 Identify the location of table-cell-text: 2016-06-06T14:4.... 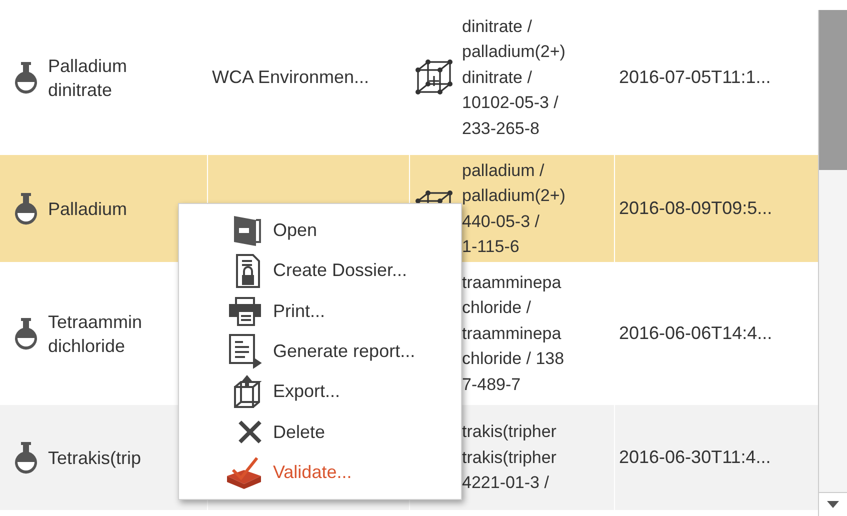
(695, 333).